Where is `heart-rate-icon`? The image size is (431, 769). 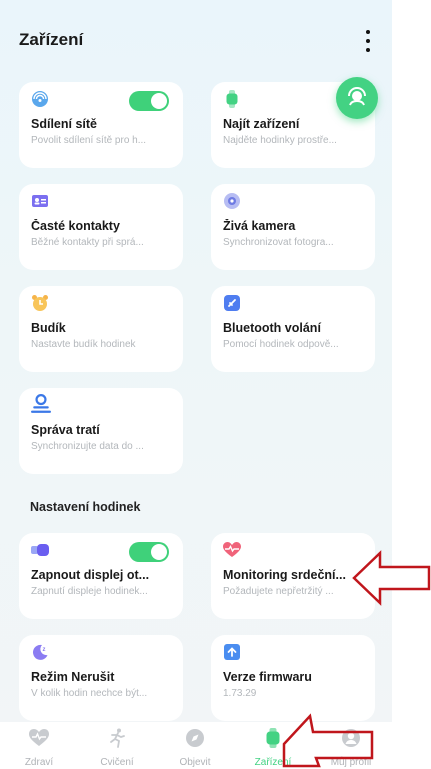 heart-rate-icon is located at coordinates (232, 549).